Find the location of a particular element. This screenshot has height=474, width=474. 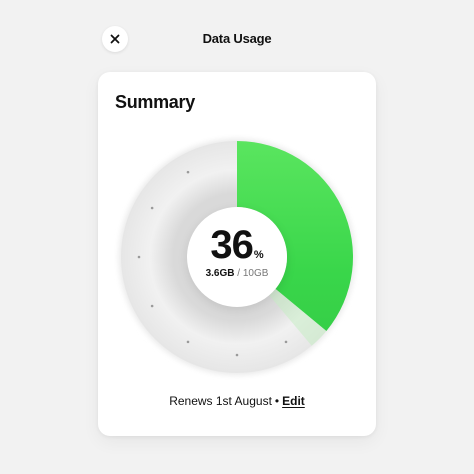

card-title: Summary is located at coordinates (155, 102).